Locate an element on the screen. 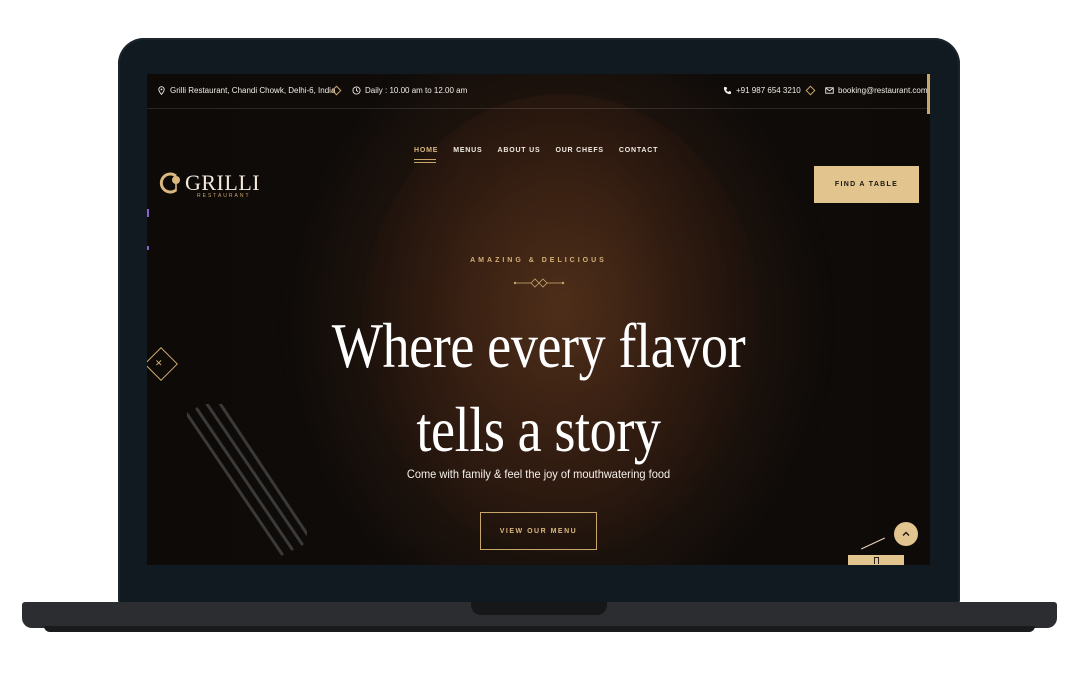 The width and height of the screenshot is (1080, 686). mail-icon is located at coordinates (829, 90).